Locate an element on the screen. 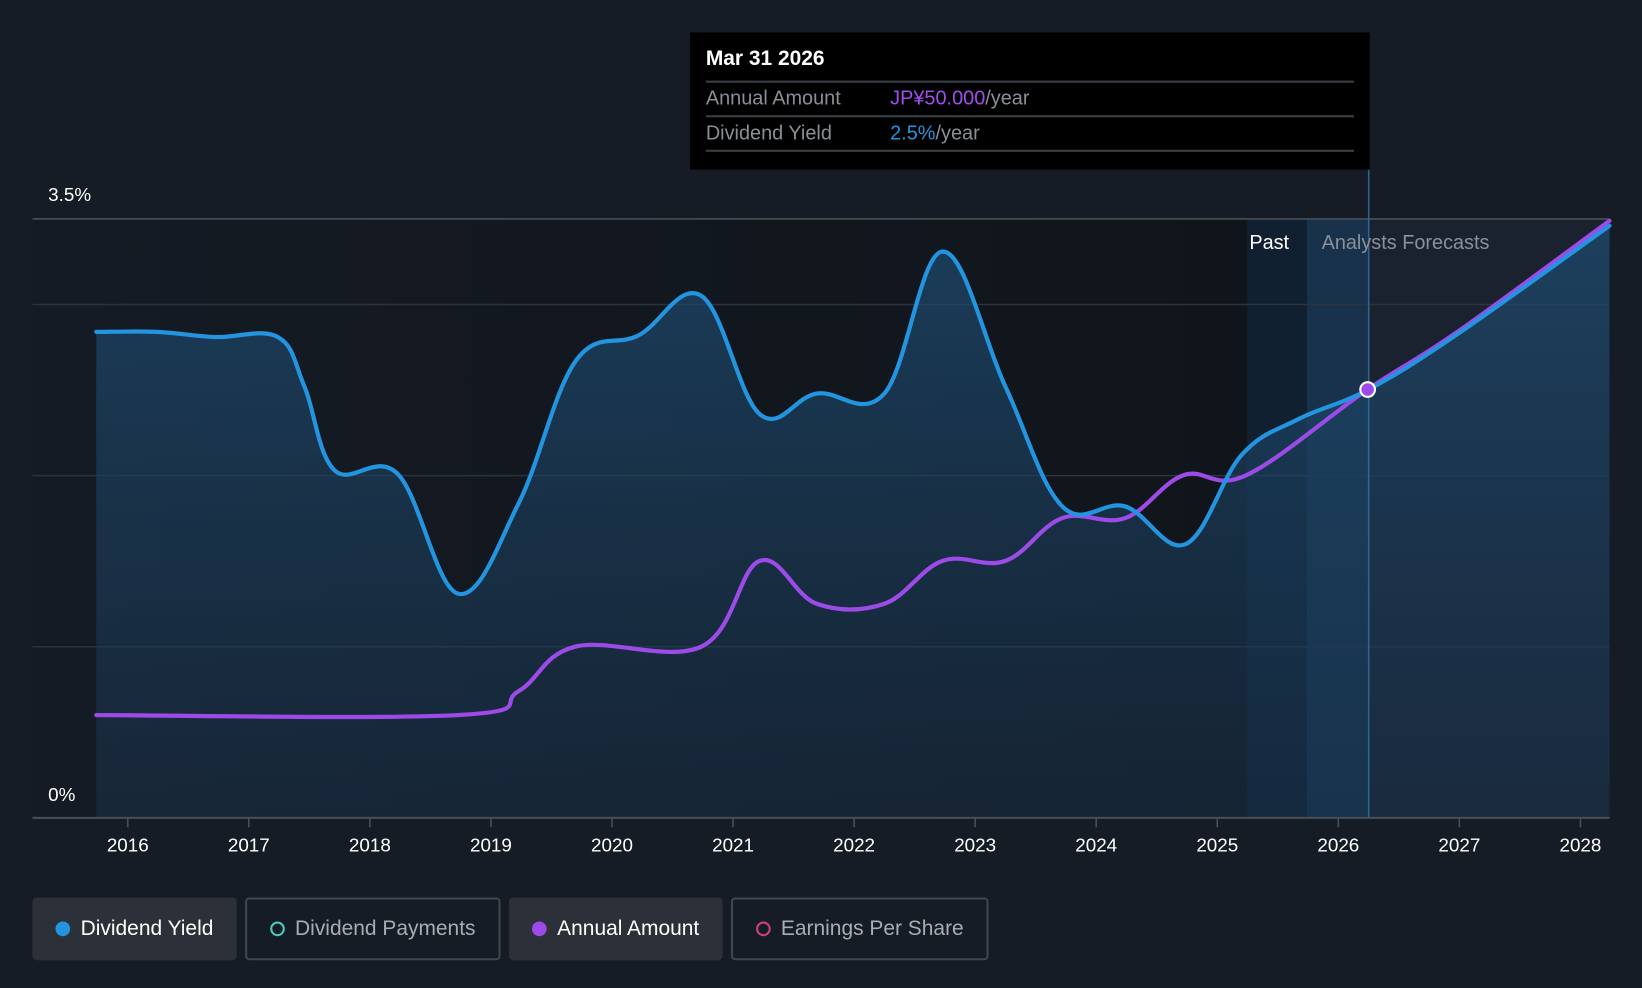  legend-dividend-yield: Dividend Yield is located at coordinates (134, 929).